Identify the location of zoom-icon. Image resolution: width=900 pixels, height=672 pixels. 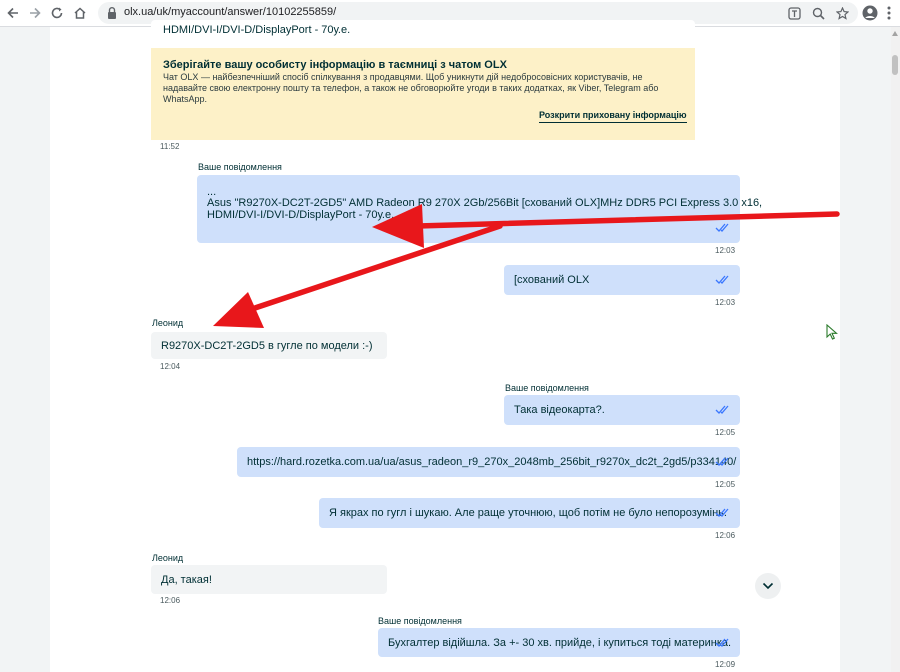
(818, 13).